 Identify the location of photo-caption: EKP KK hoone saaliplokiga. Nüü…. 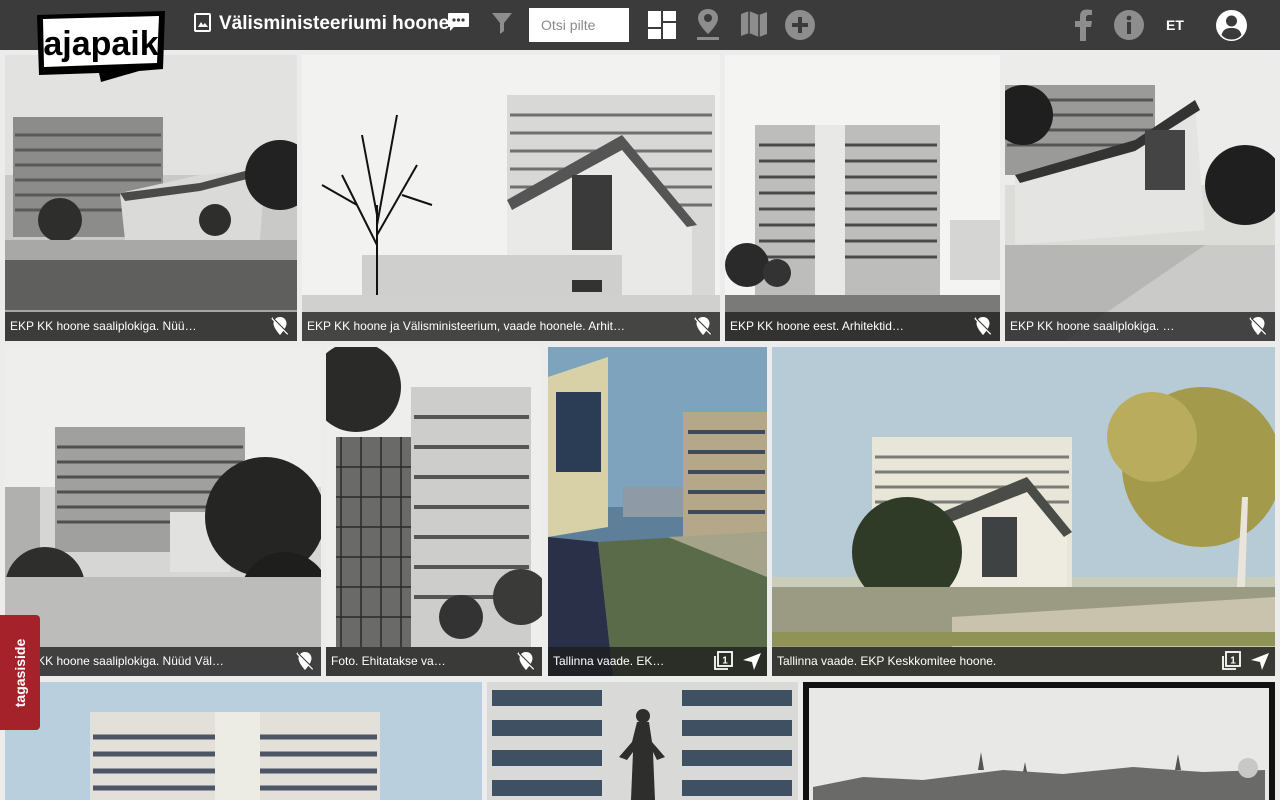
(151, 326).